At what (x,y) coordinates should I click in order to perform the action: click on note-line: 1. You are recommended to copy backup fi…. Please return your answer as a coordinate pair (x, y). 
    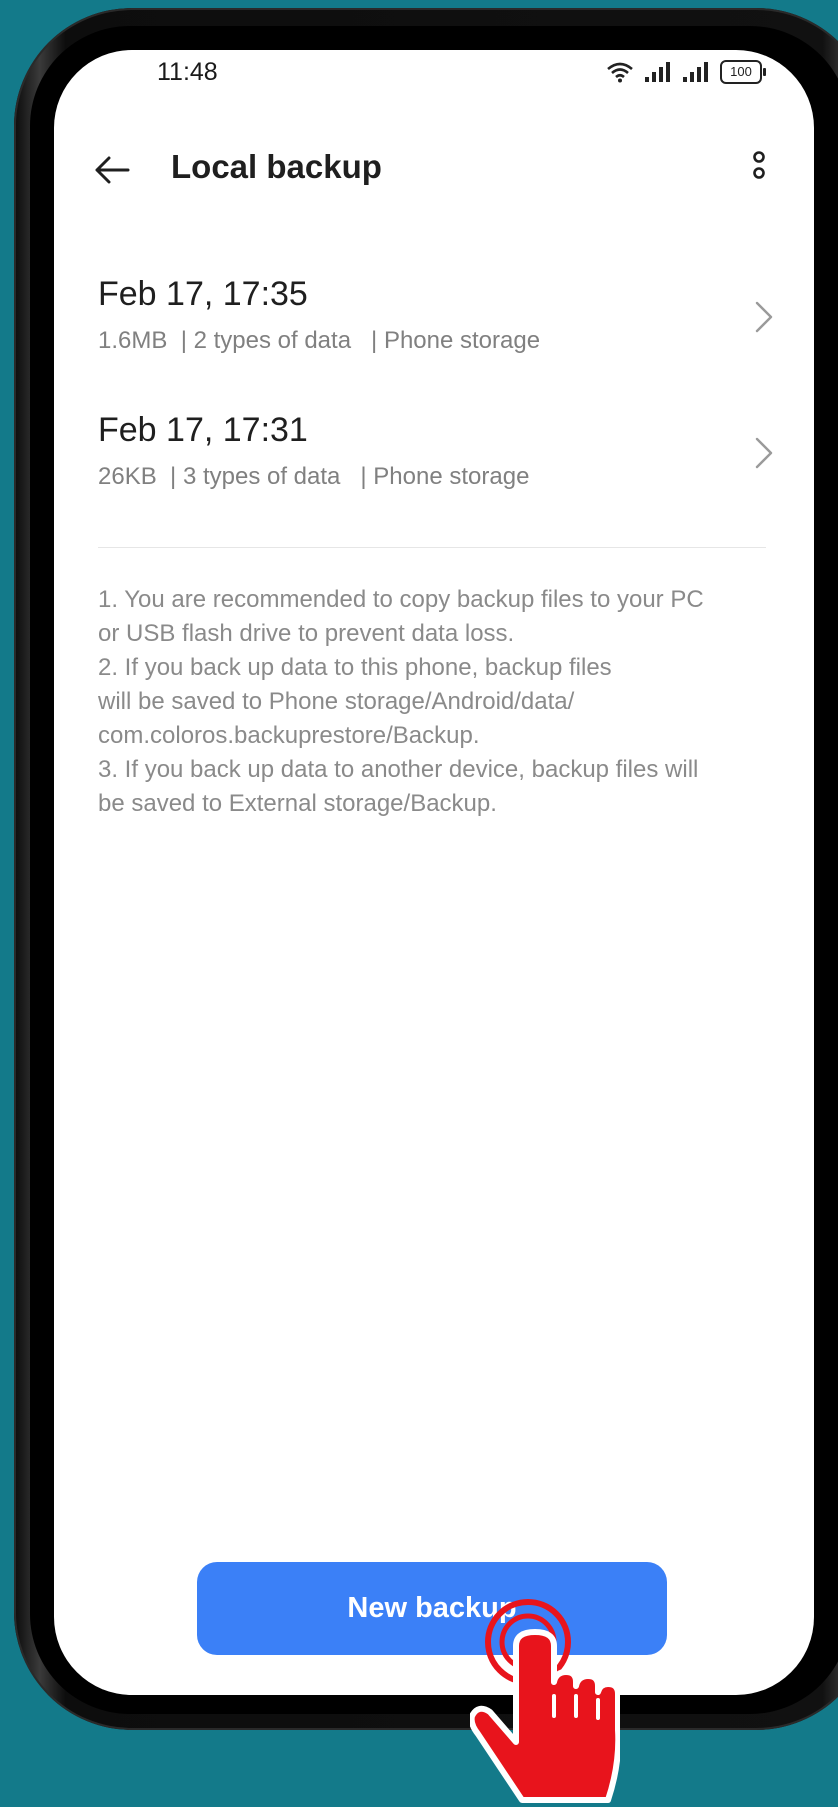
    Looking at the image, I should click on (401, 599).